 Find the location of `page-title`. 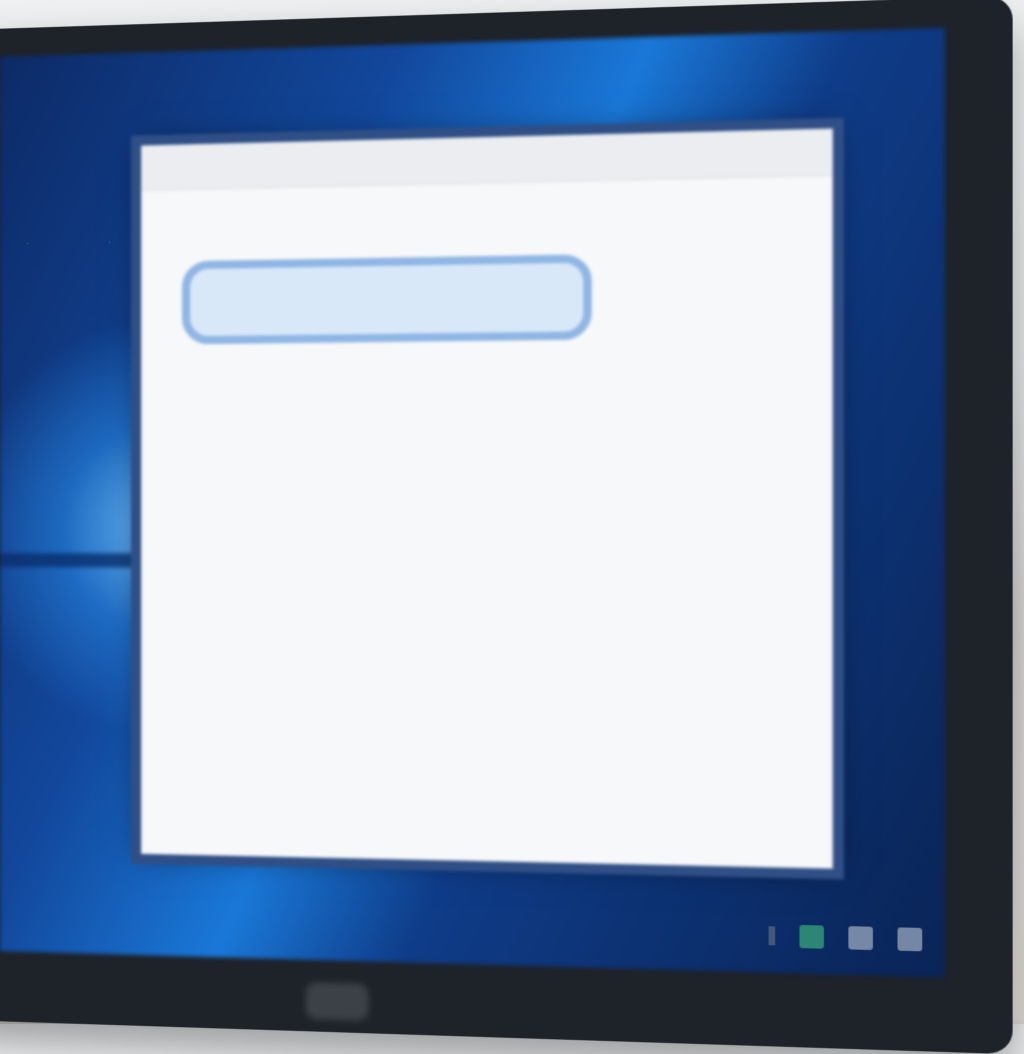

page-title is located at coordinates (484, 211).